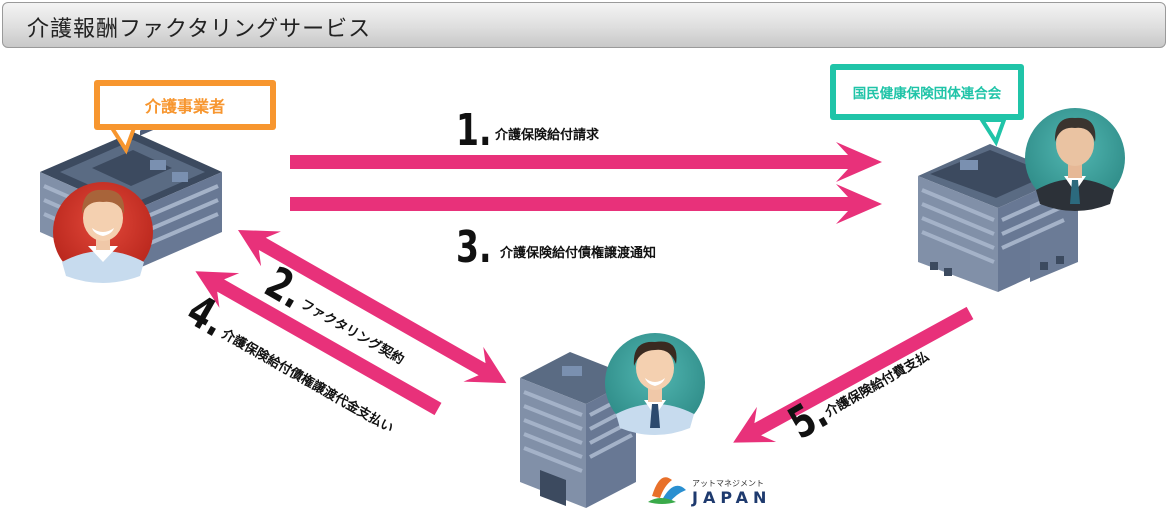 The height and width of the screenshot is (520, 1170). I want to click on provider-person-avatar, so click(103, 232).